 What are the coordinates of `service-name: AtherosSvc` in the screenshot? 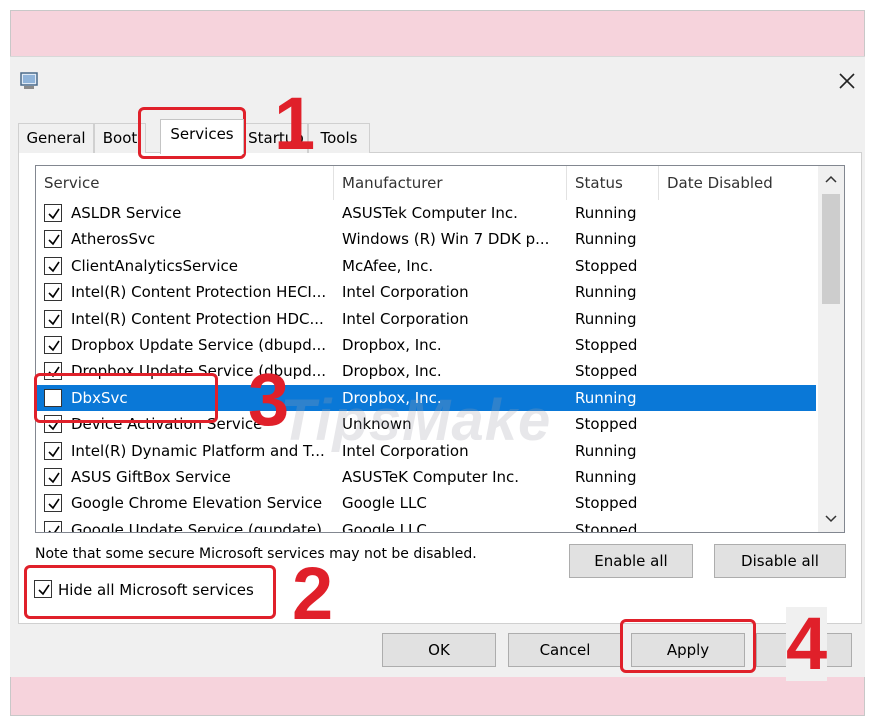 It's located at (113, 239).